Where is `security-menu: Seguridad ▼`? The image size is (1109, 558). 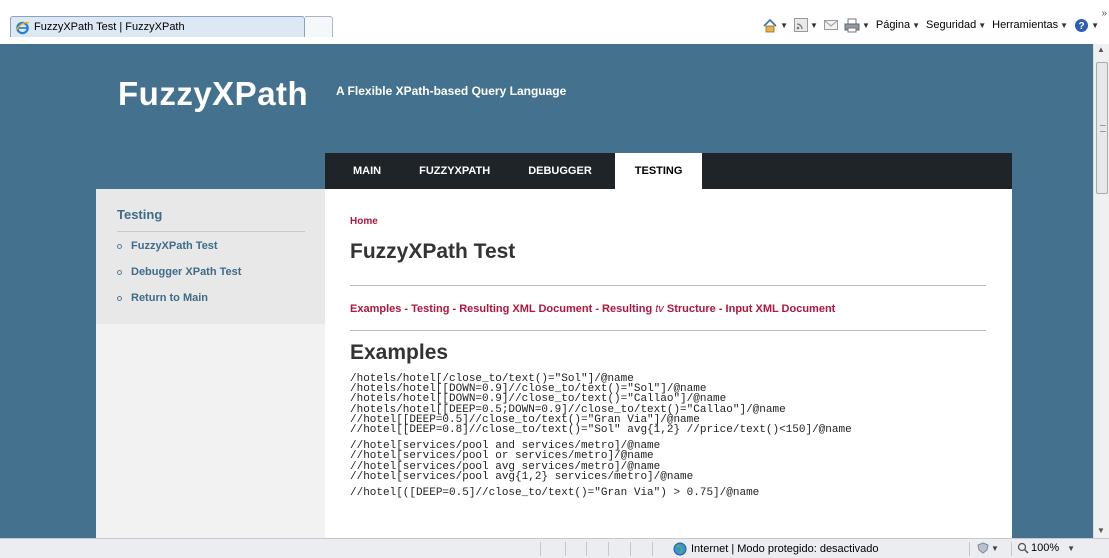 security-menu: Seguridad ▼ is located at coordinates (956, 25).